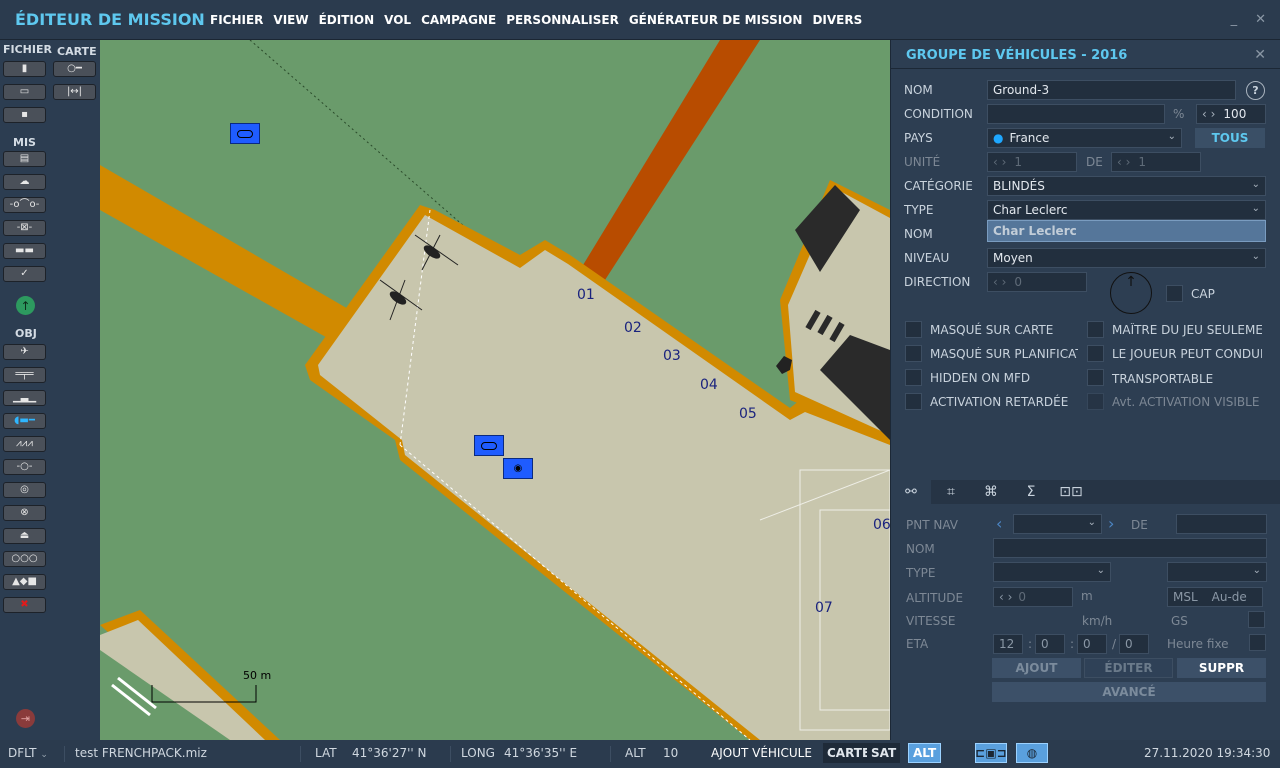 The height and width of the screenshot is (768, 1280). What do you see at coordinates (1217, 572) in the screenshot?
I see `waypoint-action-select: ⌄` at bounding box center [1217, 572].